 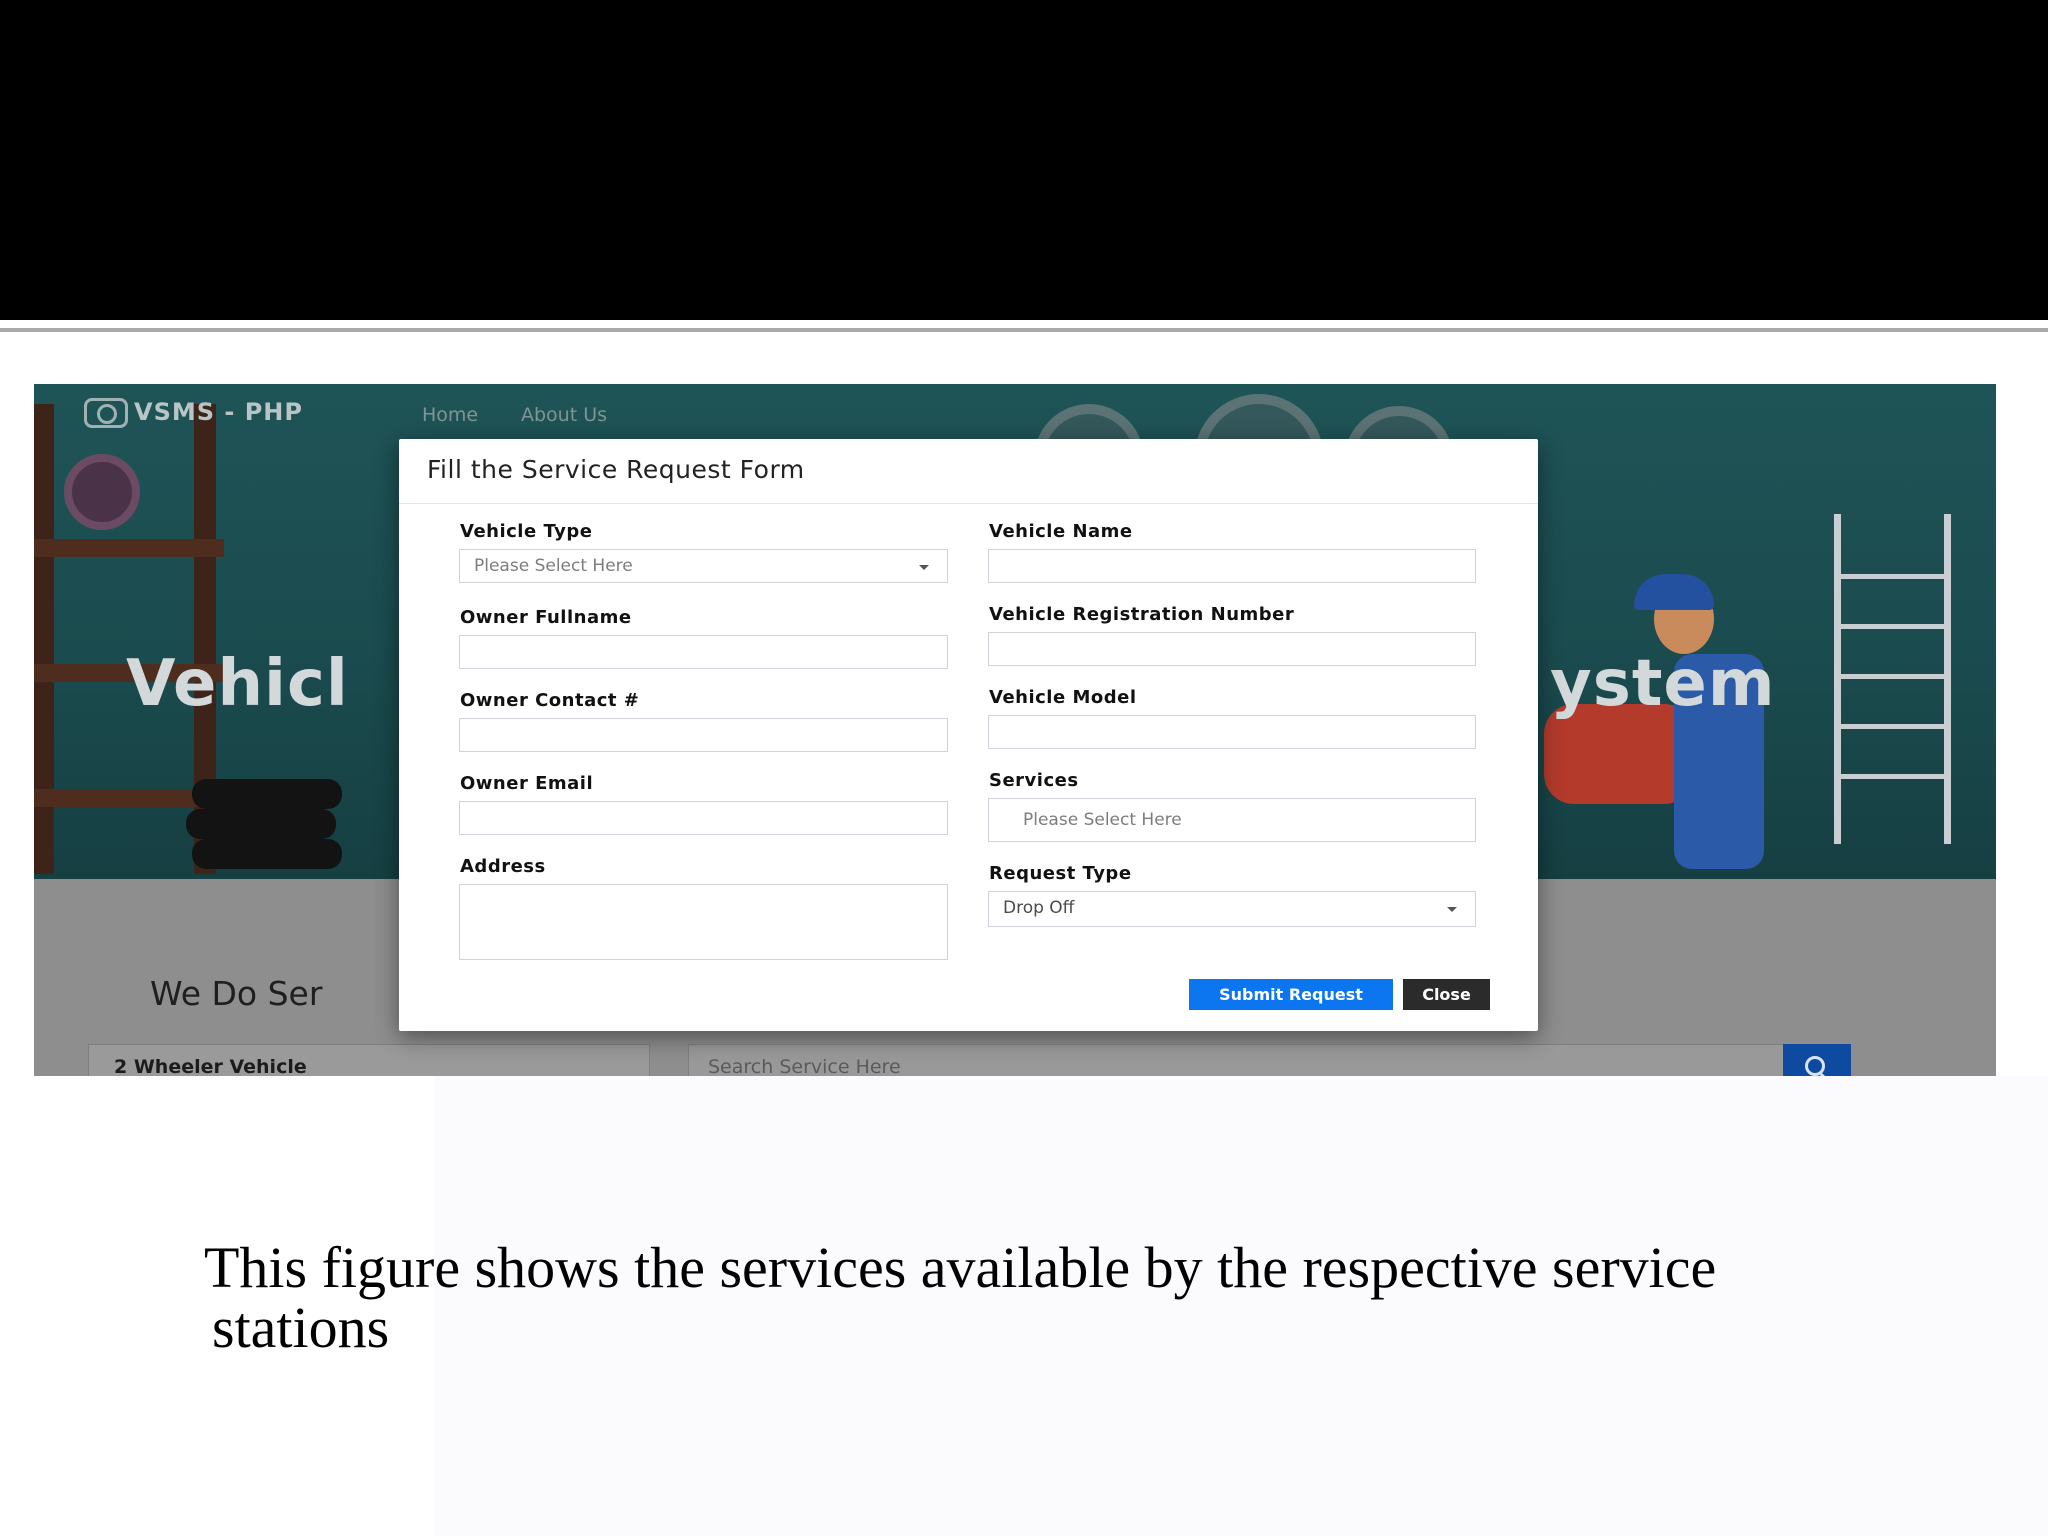 What do you see at coordinates (526, 531) in the screenshot?
I see `vehicle-type-label: Vehicle Type` at bounding box center [526, 531].